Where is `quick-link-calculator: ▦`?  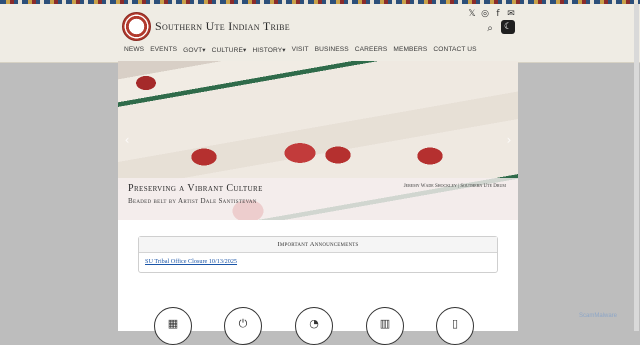
quick-link-calculator: ▦ is located at coordinates (173, 326).